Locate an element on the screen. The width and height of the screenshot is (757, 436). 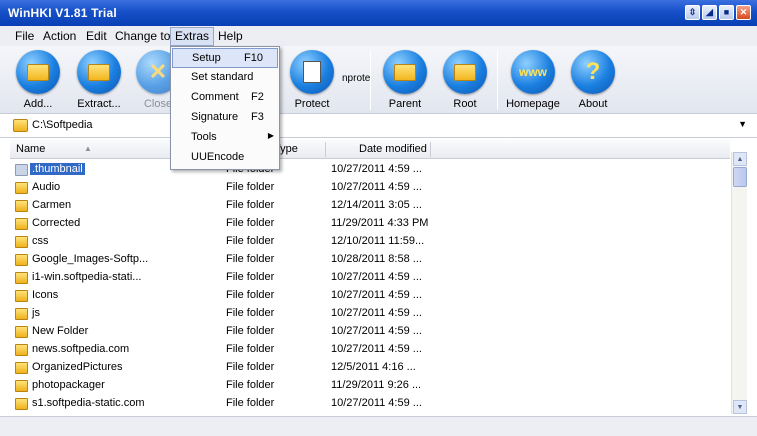
maximize-button: ■ is located at coordinates (726, 12).